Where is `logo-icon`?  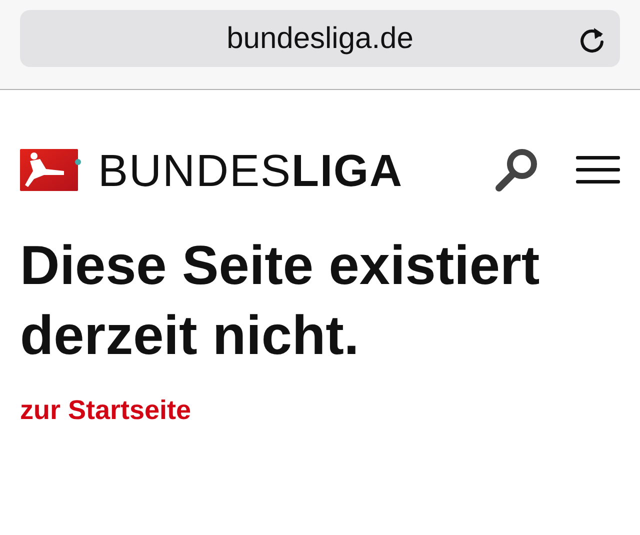 logo-icon is located at coordinates (51, 170).